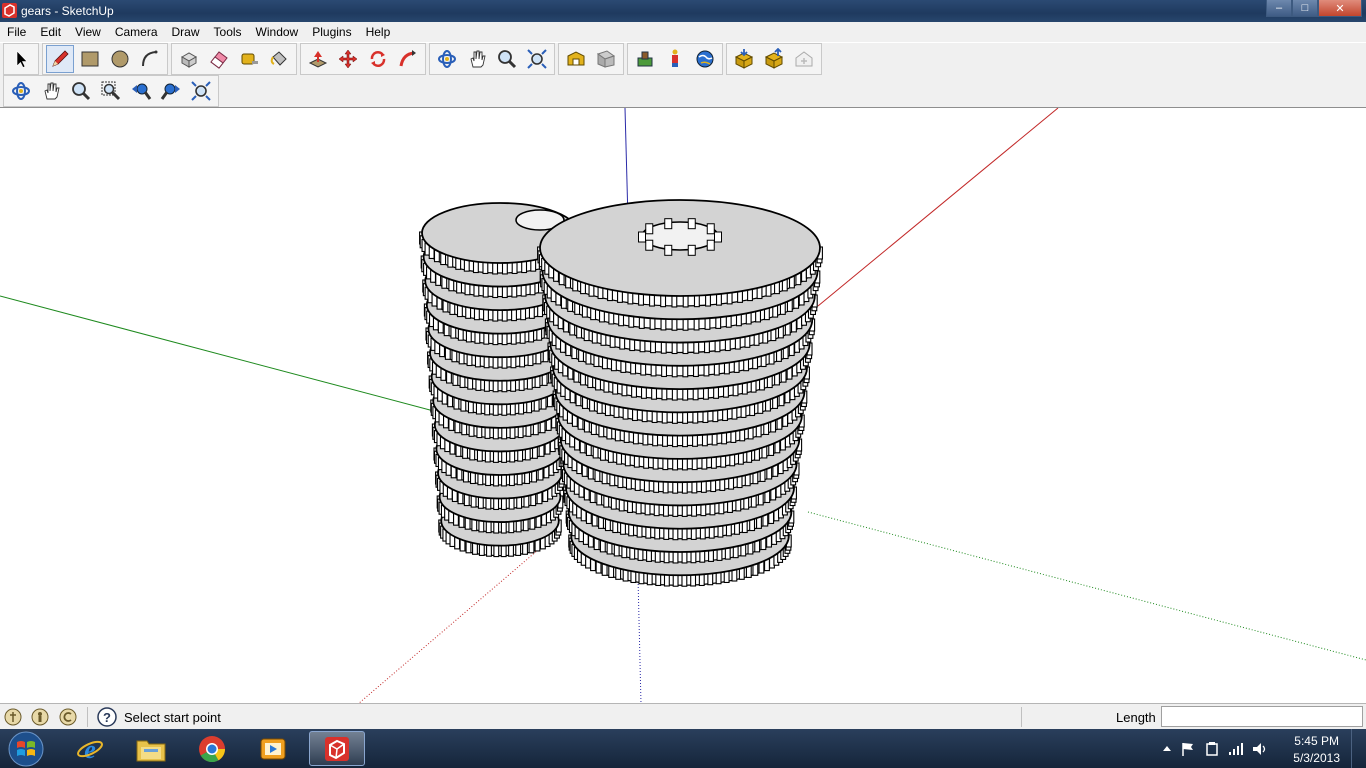  What do you see at coordinates (68, 717) in the screenshot?
I see `sign-in-icon` at bounding box center [68, 717].